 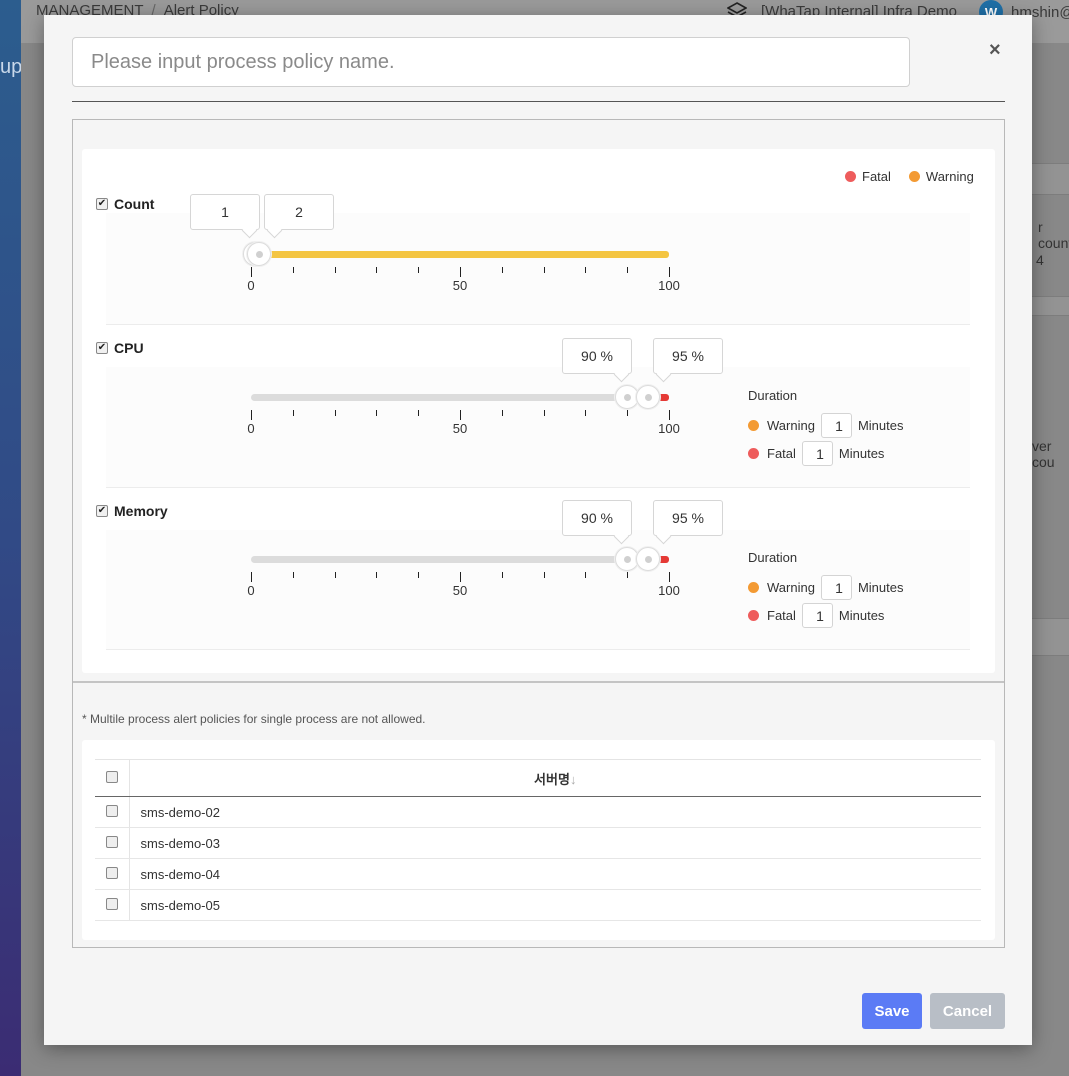 What do you see at coordinates (995, 50) in the screenshot?
I see `close-button: ×` at bounding box center [995, 50].